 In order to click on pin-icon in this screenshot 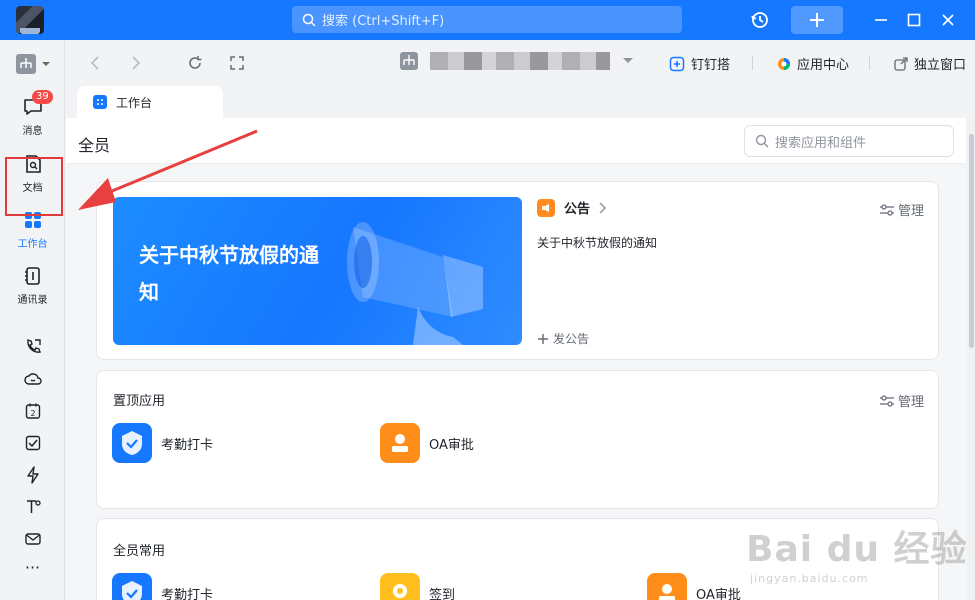, I will do `click(33, 506)`.